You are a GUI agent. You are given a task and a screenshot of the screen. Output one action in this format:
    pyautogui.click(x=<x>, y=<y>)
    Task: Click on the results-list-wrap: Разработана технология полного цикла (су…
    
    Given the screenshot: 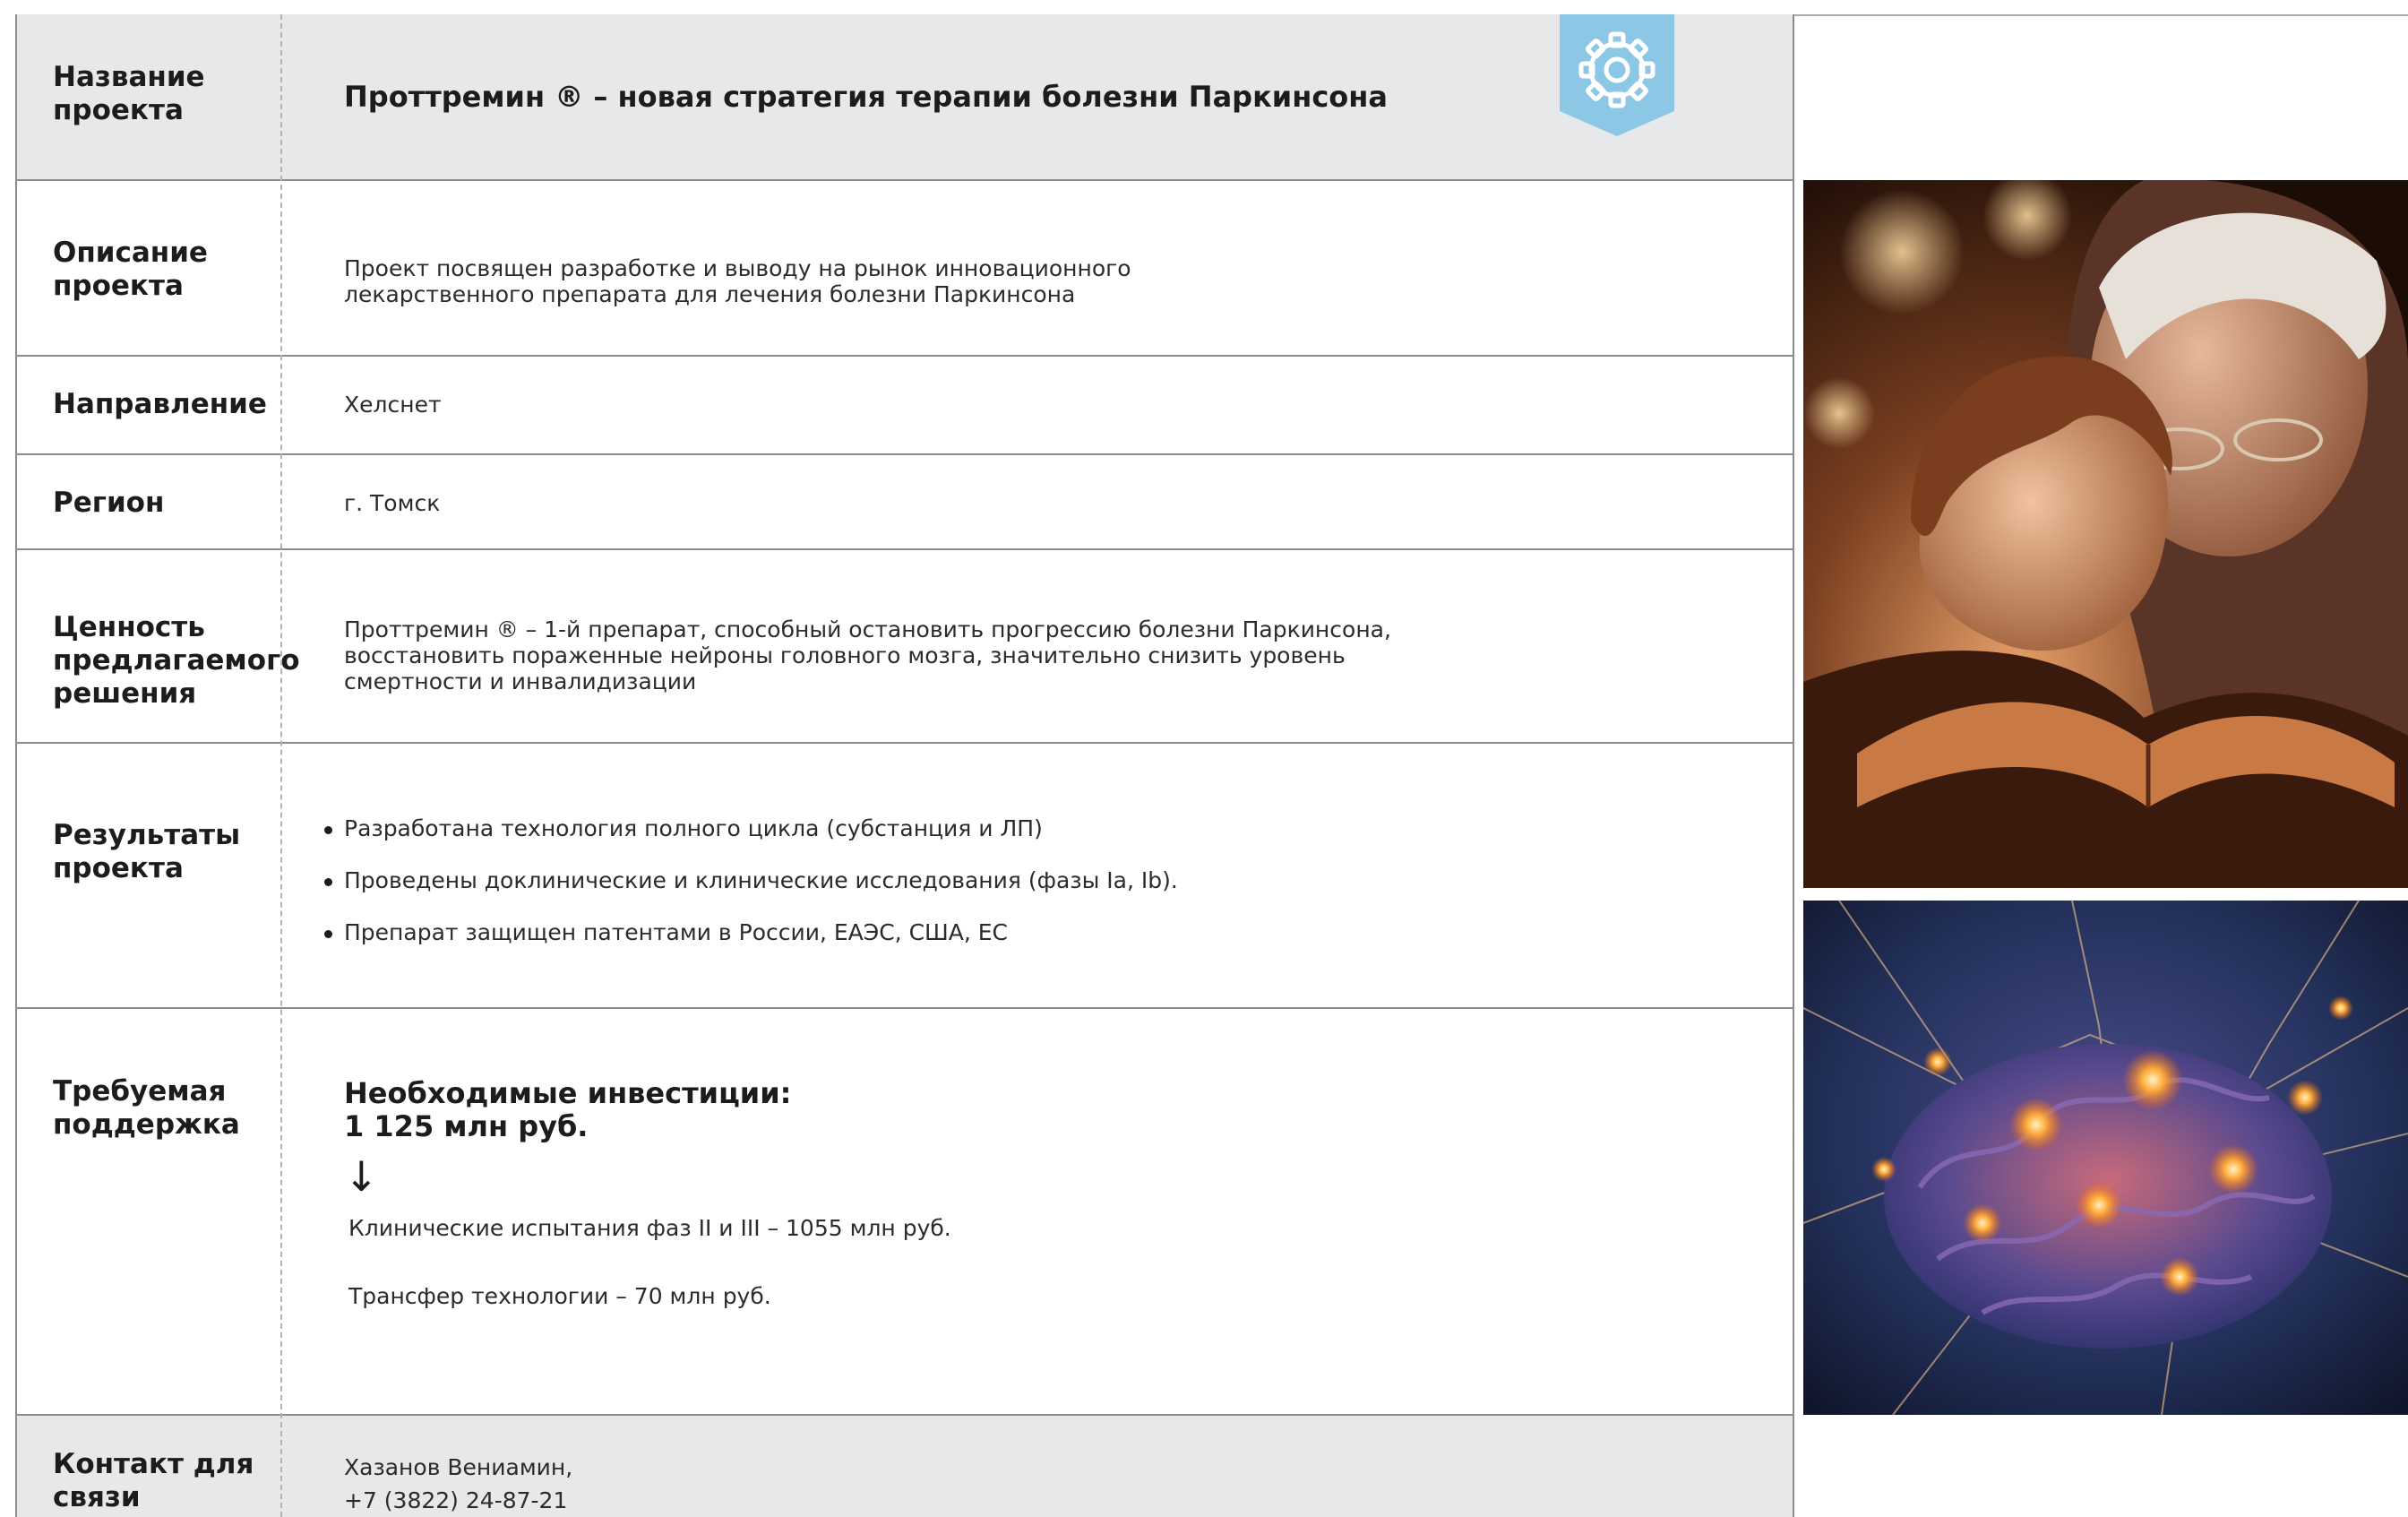 What is the action you would take?
    pyautogui.click(x=1040, y=893)
    